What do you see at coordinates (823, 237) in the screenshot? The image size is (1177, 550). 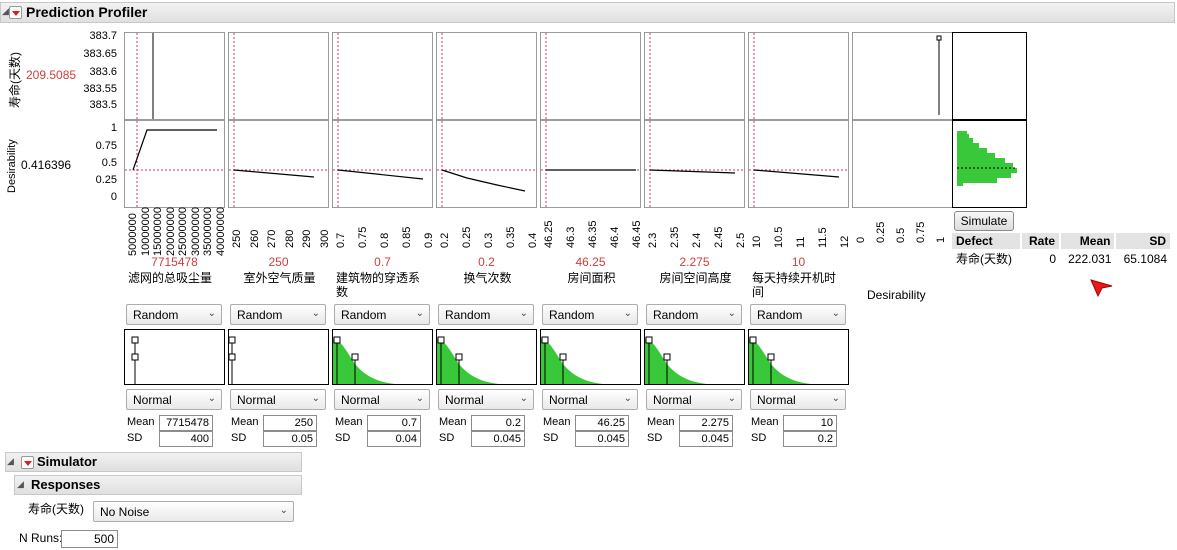 I see `factor-tick-label: 11.5` at bounding box center [823, 237].